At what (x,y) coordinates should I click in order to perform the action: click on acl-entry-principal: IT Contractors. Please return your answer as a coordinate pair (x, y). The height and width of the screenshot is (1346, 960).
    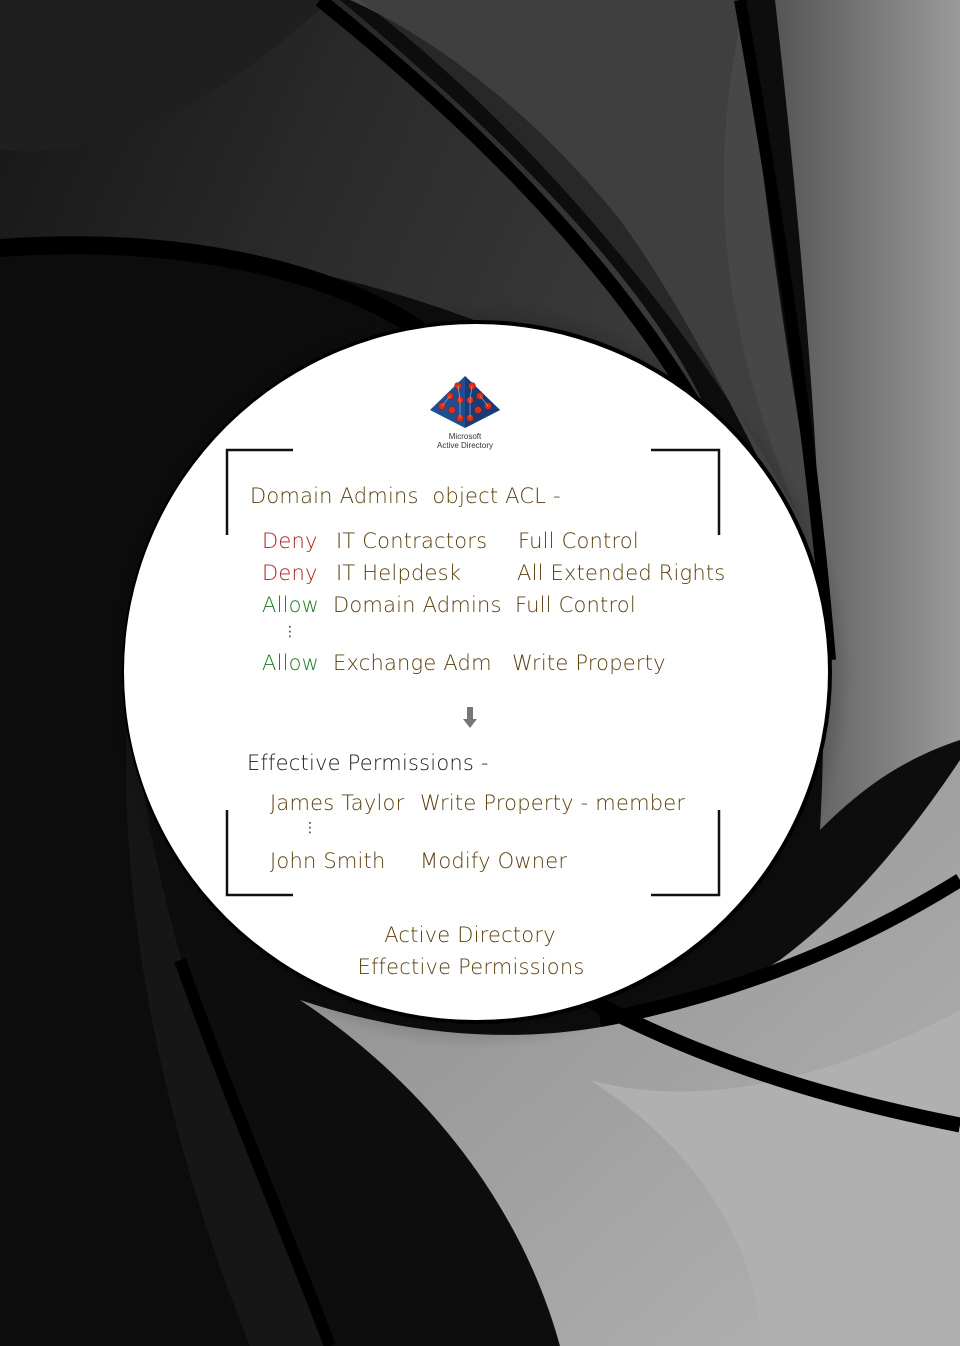
    Looking at the image, I should click on (412, 541).